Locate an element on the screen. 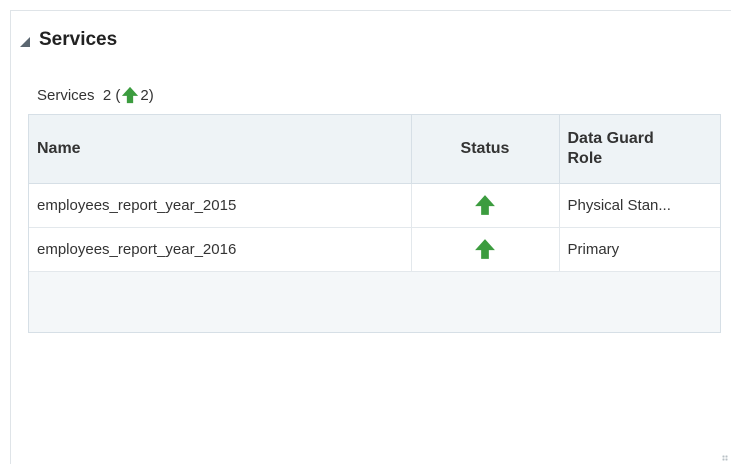 Image resolution: width=731 pixels, height=464 pixels. panel-title: Services is located at coordinates (78, 39).